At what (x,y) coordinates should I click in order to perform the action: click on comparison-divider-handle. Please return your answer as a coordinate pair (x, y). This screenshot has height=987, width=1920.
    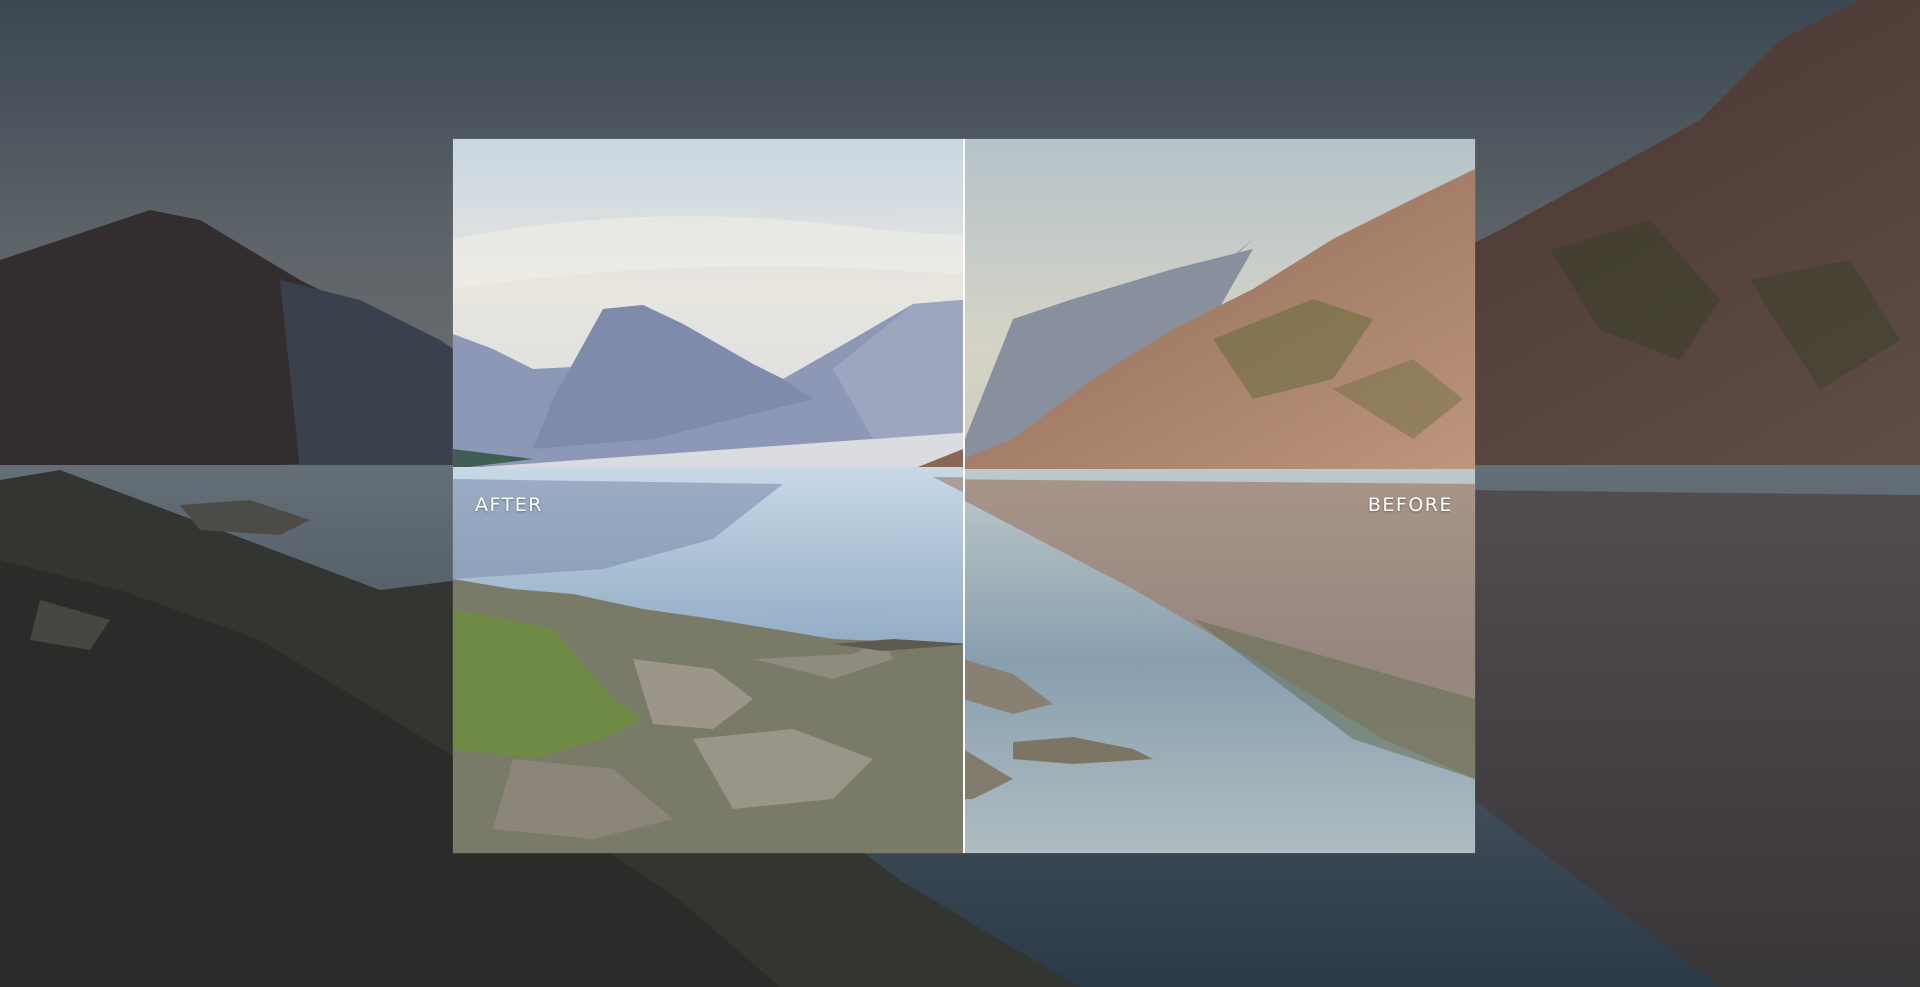
    Looking at the image, I should click on (964, 496).